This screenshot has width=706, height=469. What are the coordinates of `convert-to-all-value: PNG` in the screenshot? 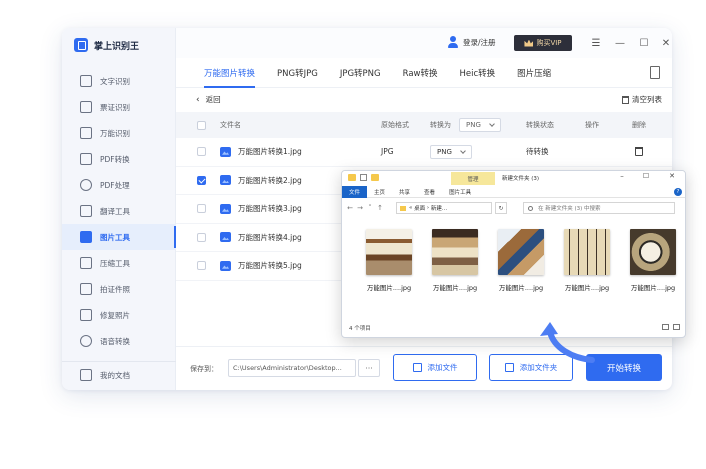 It's located at (473, 125).